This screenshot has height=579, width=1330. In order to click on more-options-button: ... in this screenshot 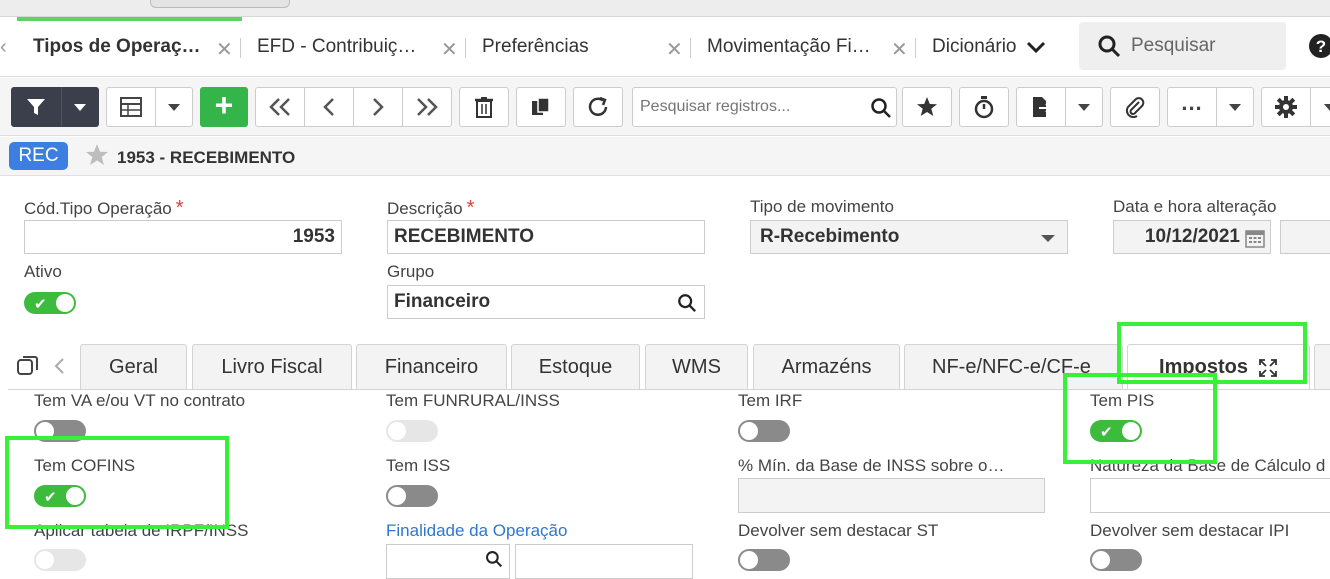, I will do `click(1192, 107)`.